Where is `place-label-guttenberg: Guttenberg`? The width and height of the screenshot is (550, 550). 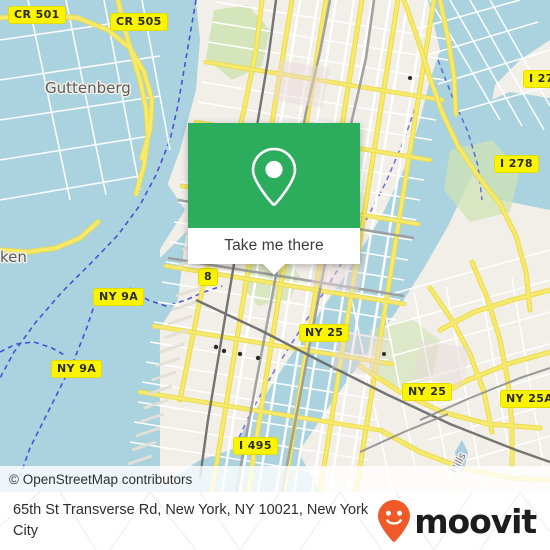
place-label-guttenberg: Guttenberg is located at coordinates (88, 88).